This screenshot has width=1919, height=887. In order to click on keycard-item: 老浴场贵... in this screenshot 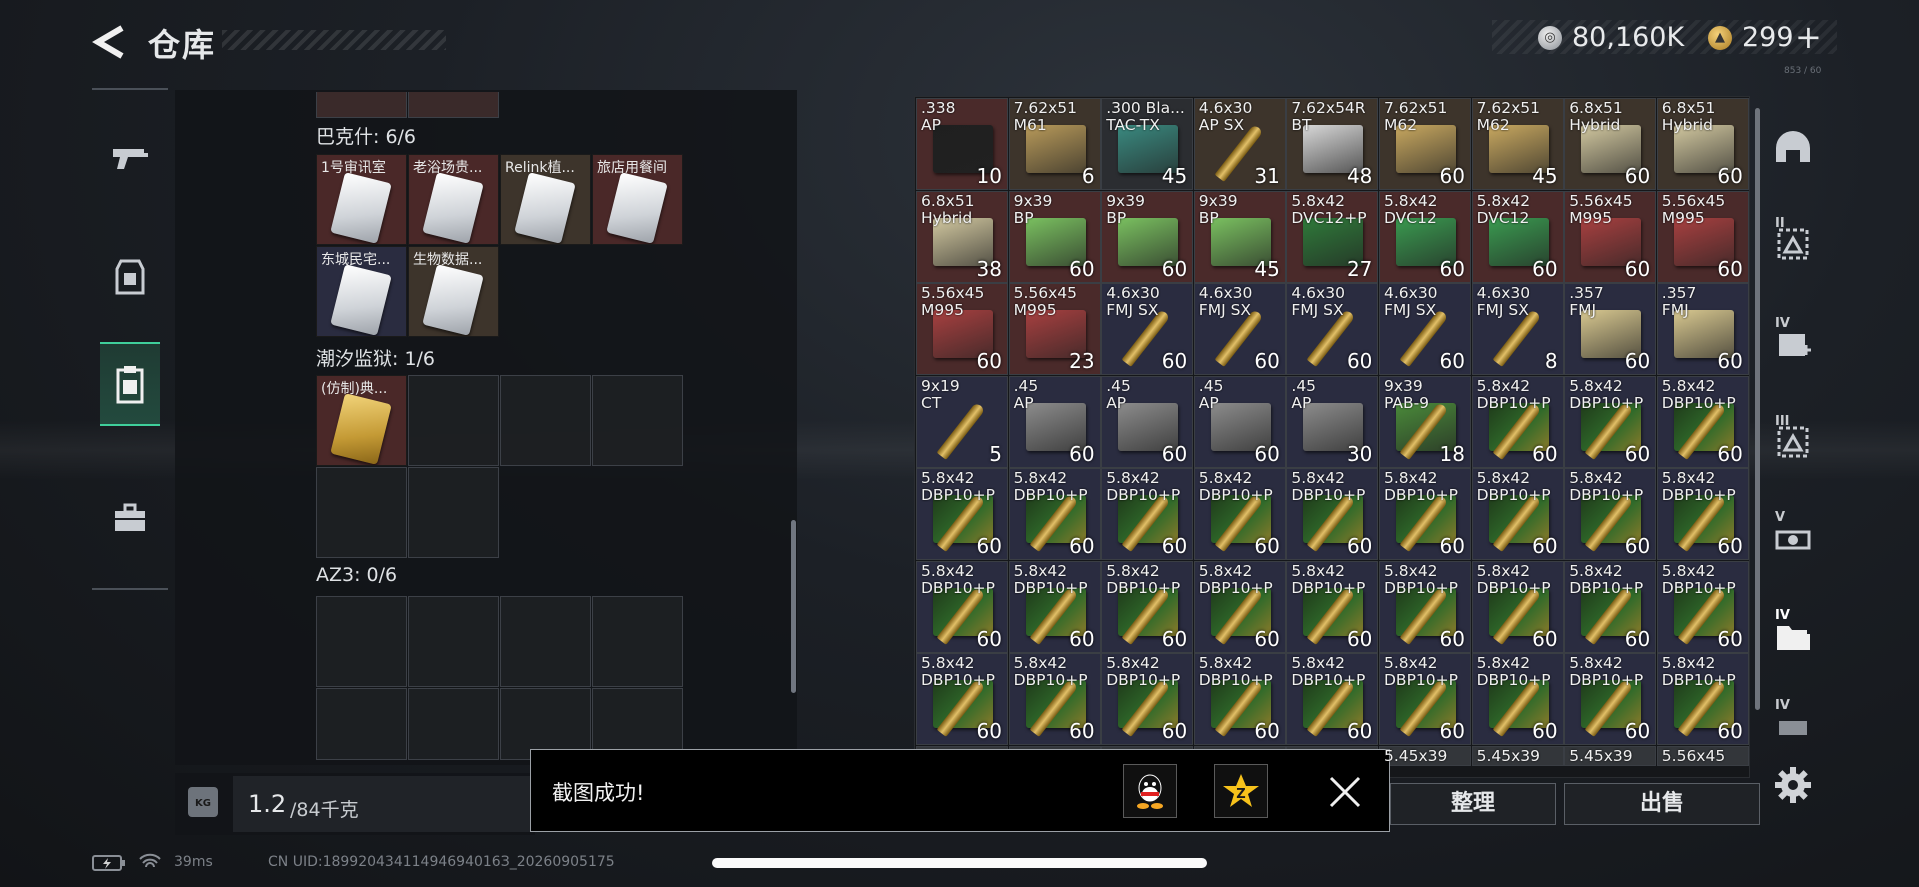, I will do `click(453, 199)`.